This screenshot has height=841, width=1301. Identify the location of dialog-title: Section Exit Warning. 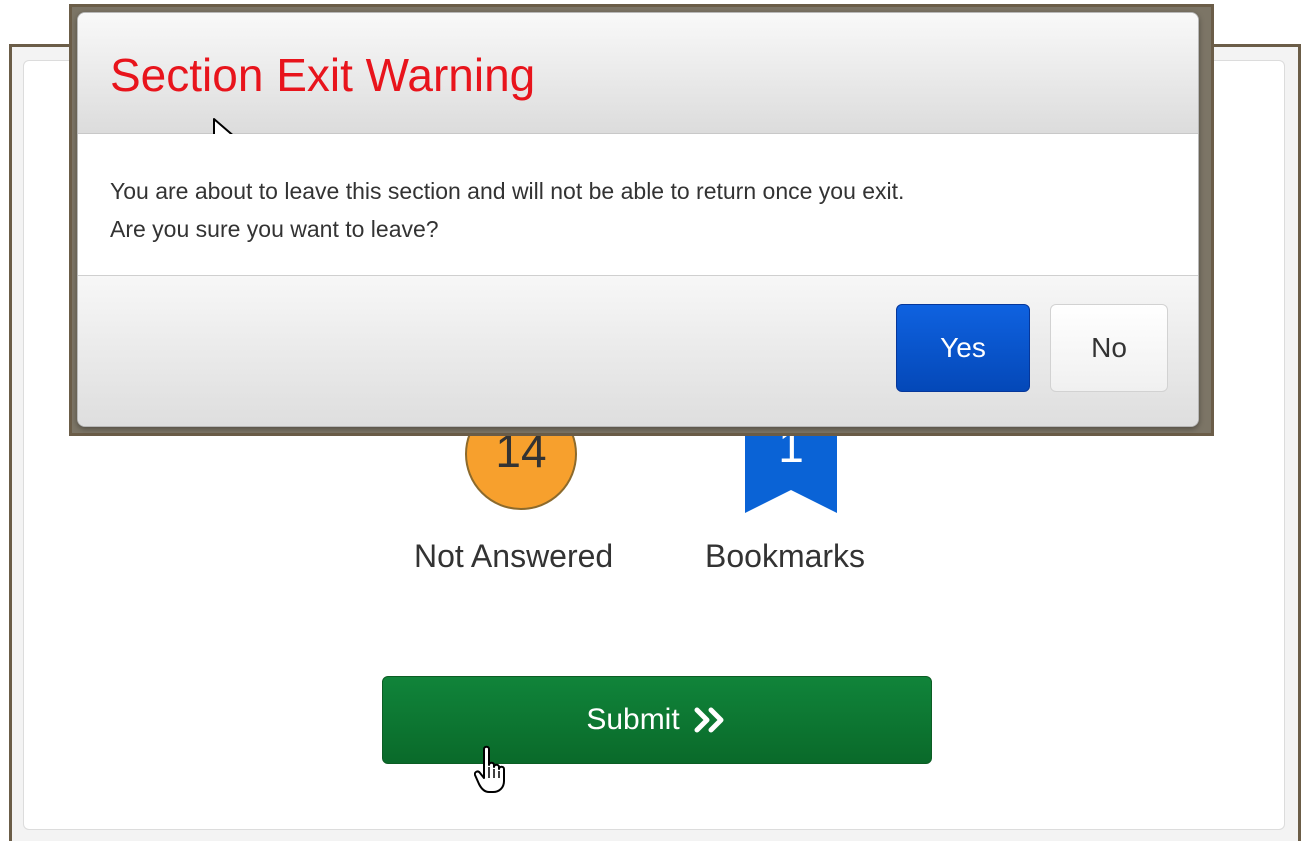
(323, 75).